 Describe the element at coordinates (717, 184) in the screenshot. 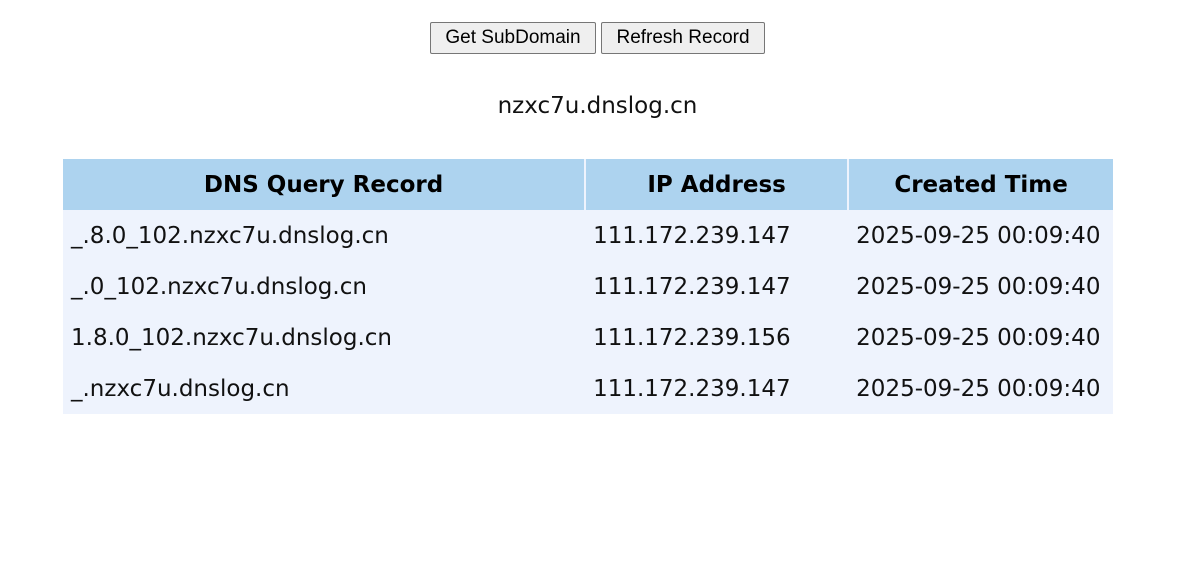

I see `header-ip-address: IP Address` at that location.